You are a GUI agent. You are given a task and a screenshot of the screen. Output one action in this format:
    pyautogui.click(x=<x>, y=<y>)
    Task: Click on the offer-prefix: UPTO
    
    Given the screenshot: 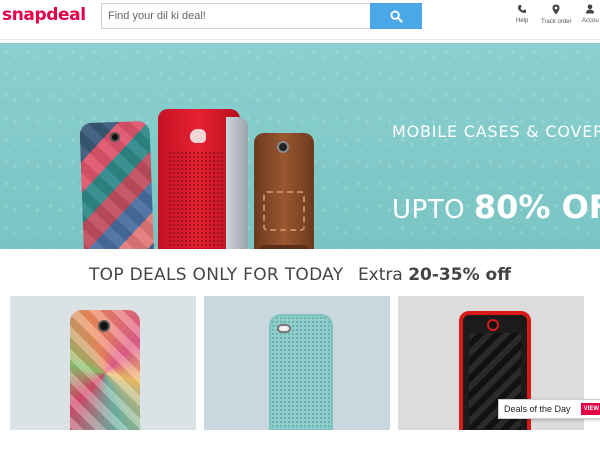 What is the action you would take?
    pyautogui.click(x=433, y=210)
    